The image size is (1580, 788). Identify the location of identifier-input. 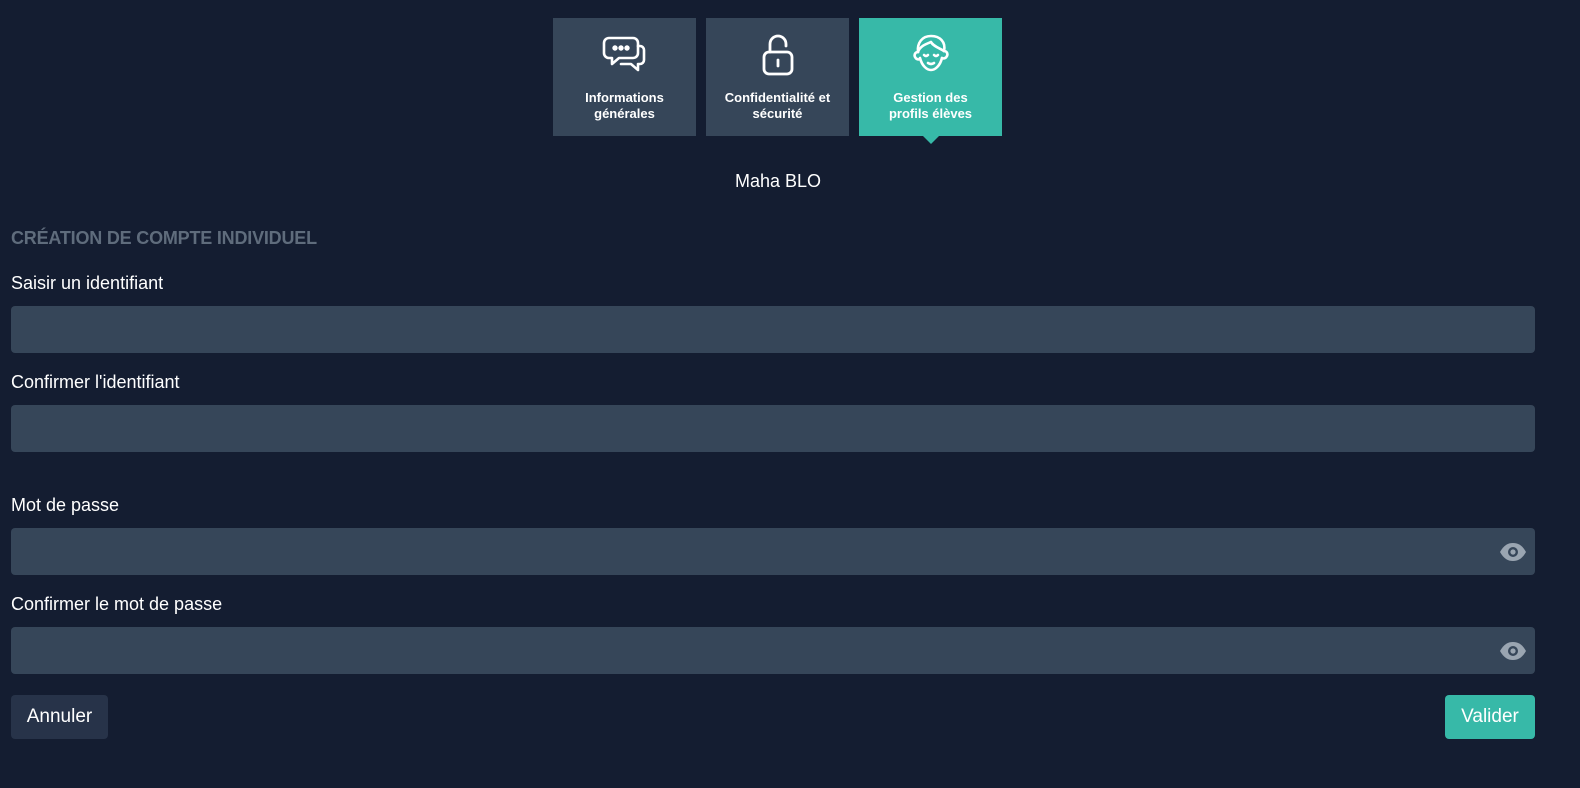
(773, 329).